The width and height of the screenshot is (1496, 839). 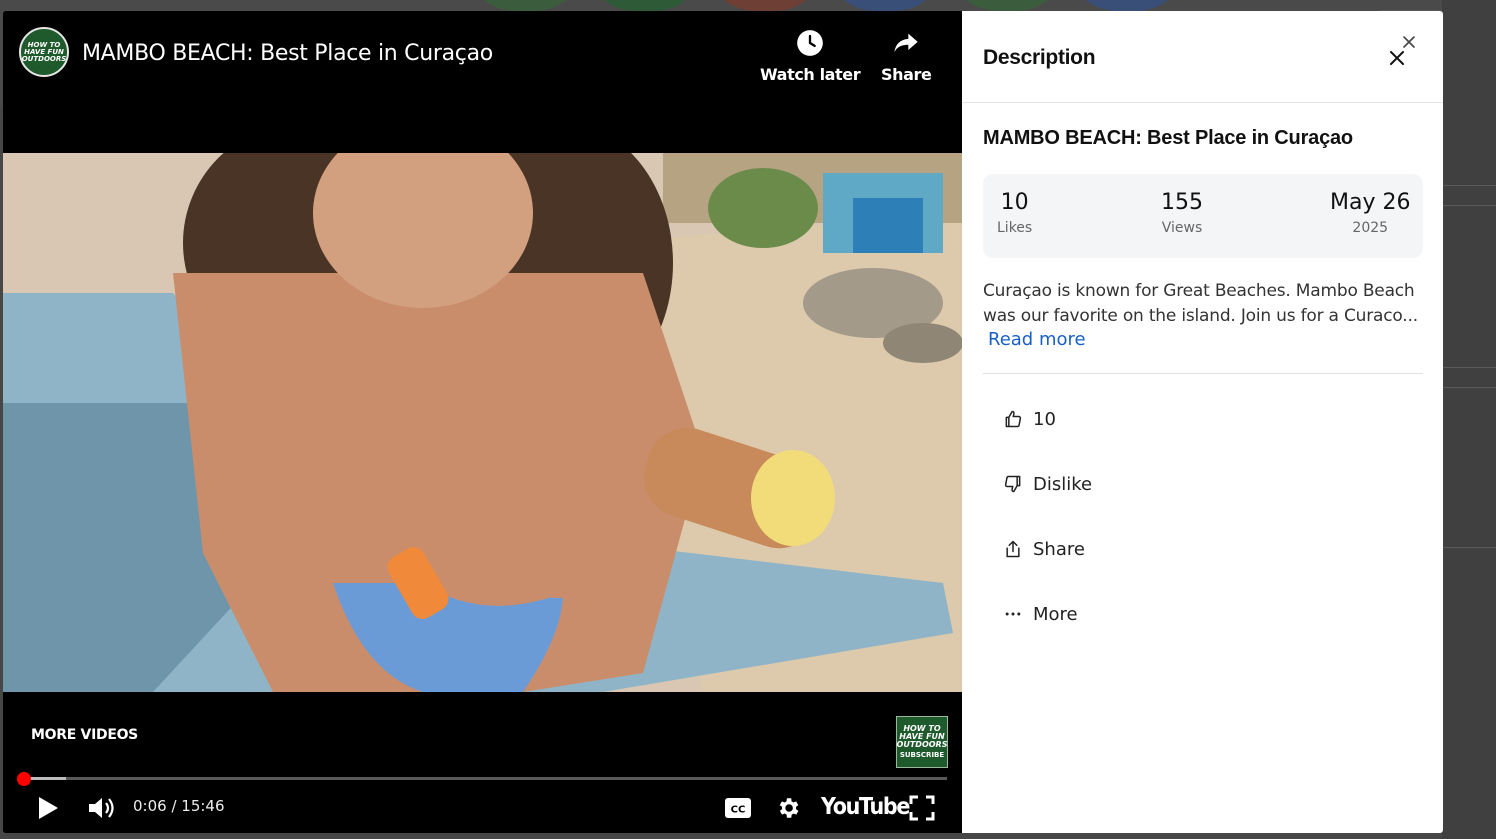 I want to click on settings-button, so click(x=788, y=808).